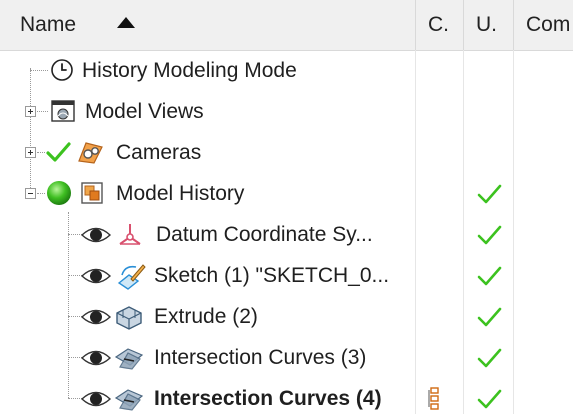 Image resolution: width=573 pixels, height=419 pixels. I want to click on tree-row-label: Intersection Curves (4), so click(268, 398).